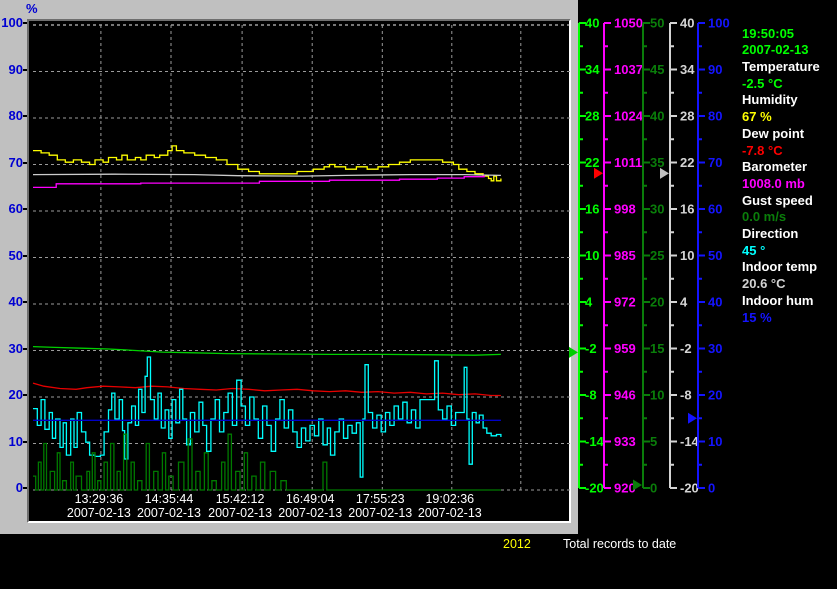  What do you see at coordinates (450, 499) in the screenshot?
I see `x-axis-time: 19:02:36` at bounding box center [450, 499].